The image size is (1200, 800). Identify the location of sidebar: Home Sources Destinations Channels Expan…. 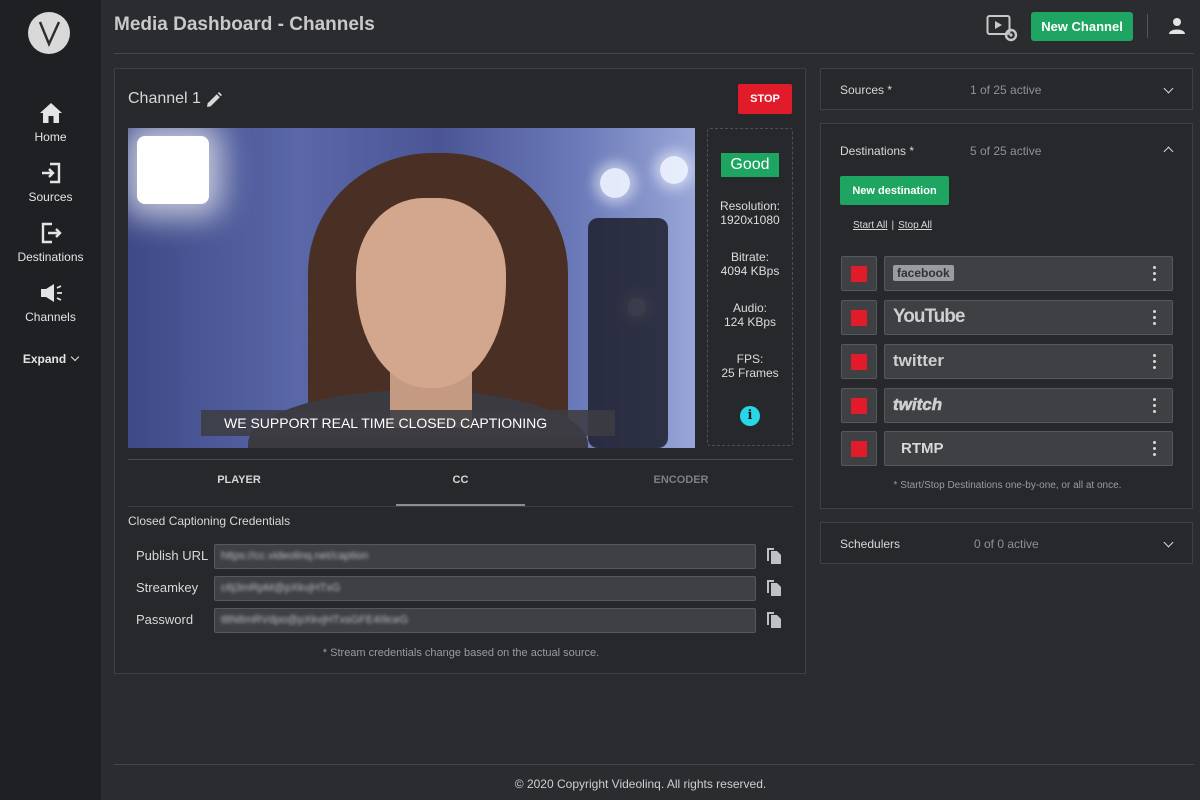
(50, 400).